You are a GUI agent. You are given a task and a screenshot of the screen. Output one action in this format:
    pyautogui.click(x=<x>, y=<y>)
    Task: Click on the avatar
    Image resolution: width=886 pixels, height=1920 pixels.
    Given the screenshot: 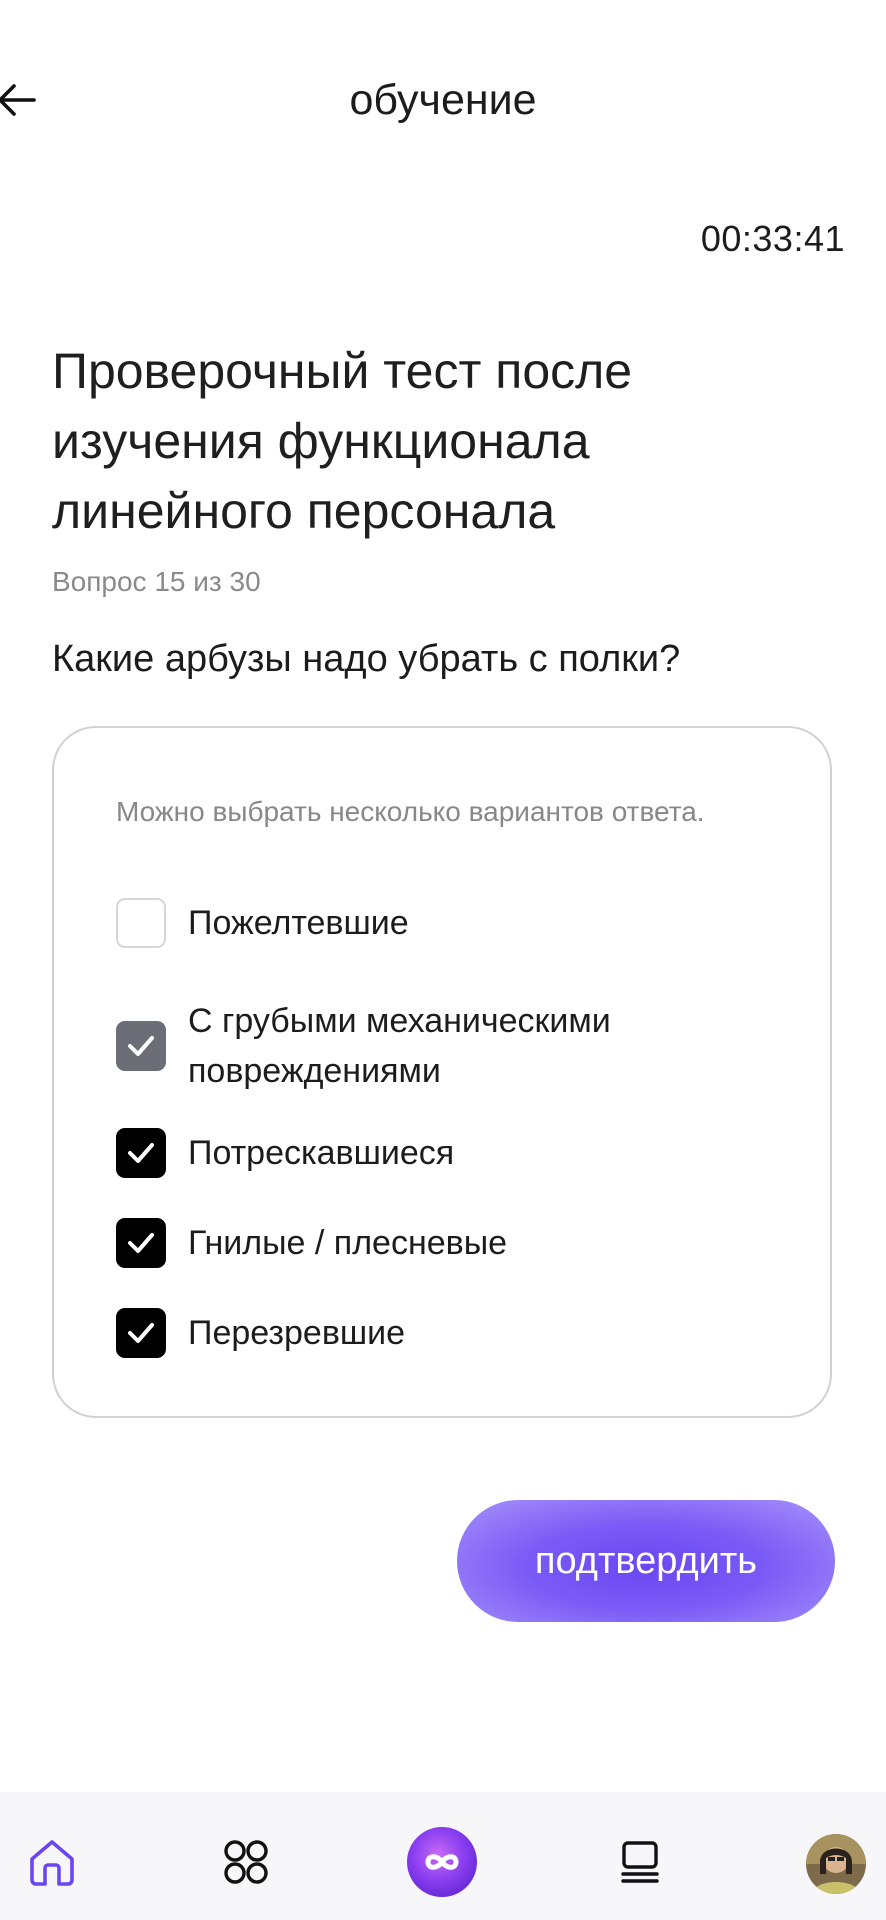 What is the action you would take?
    pyautogui.click(x=836, y=1864)
    